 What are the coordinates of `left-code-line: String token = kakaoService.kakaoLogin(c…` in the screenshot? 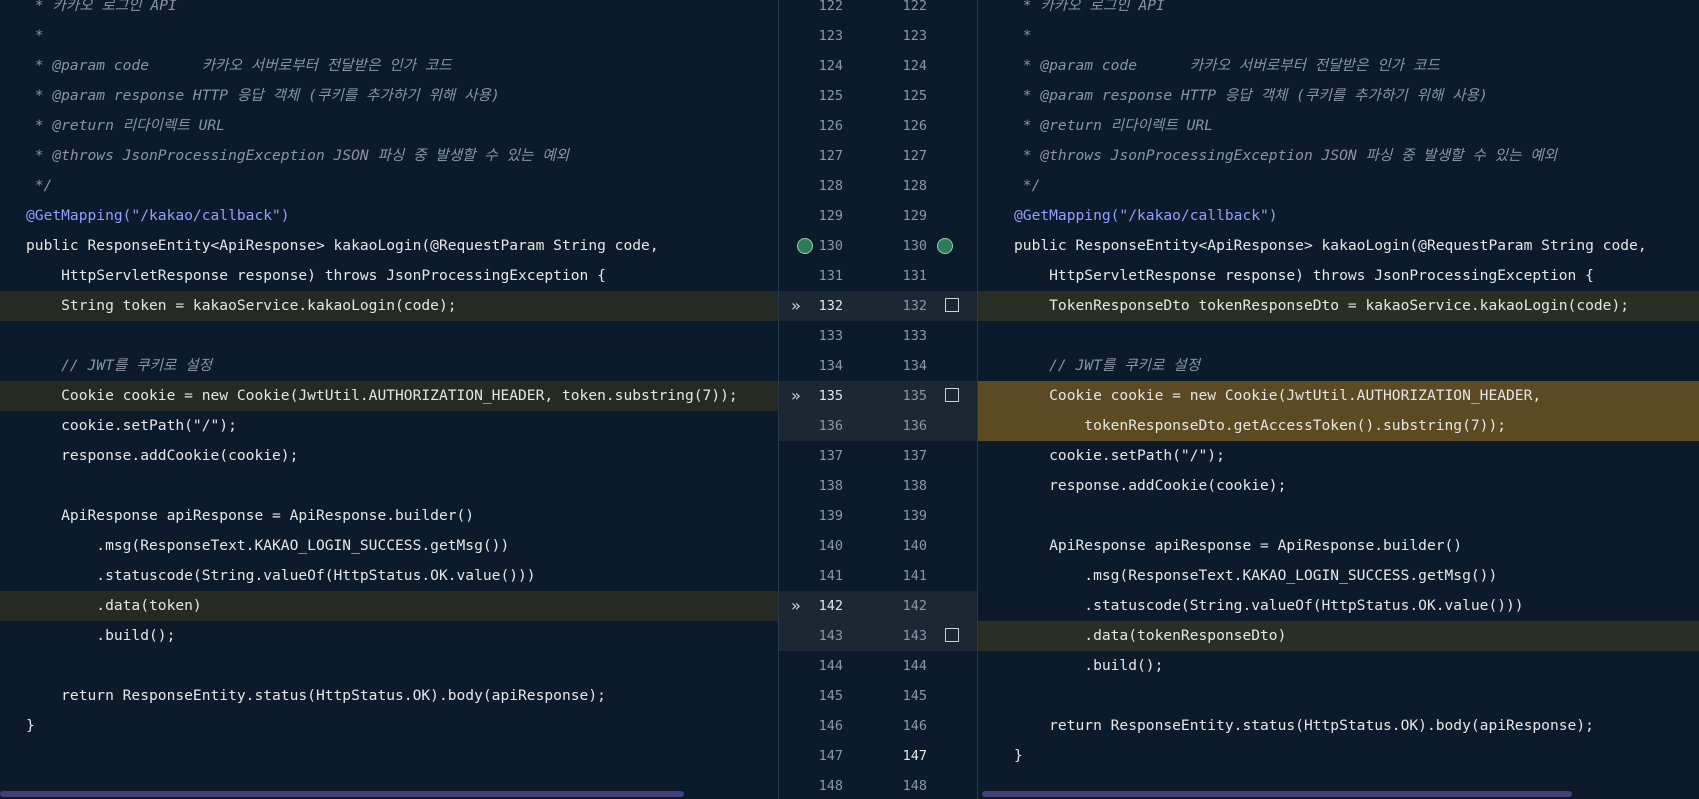 It's located at (389, 306).